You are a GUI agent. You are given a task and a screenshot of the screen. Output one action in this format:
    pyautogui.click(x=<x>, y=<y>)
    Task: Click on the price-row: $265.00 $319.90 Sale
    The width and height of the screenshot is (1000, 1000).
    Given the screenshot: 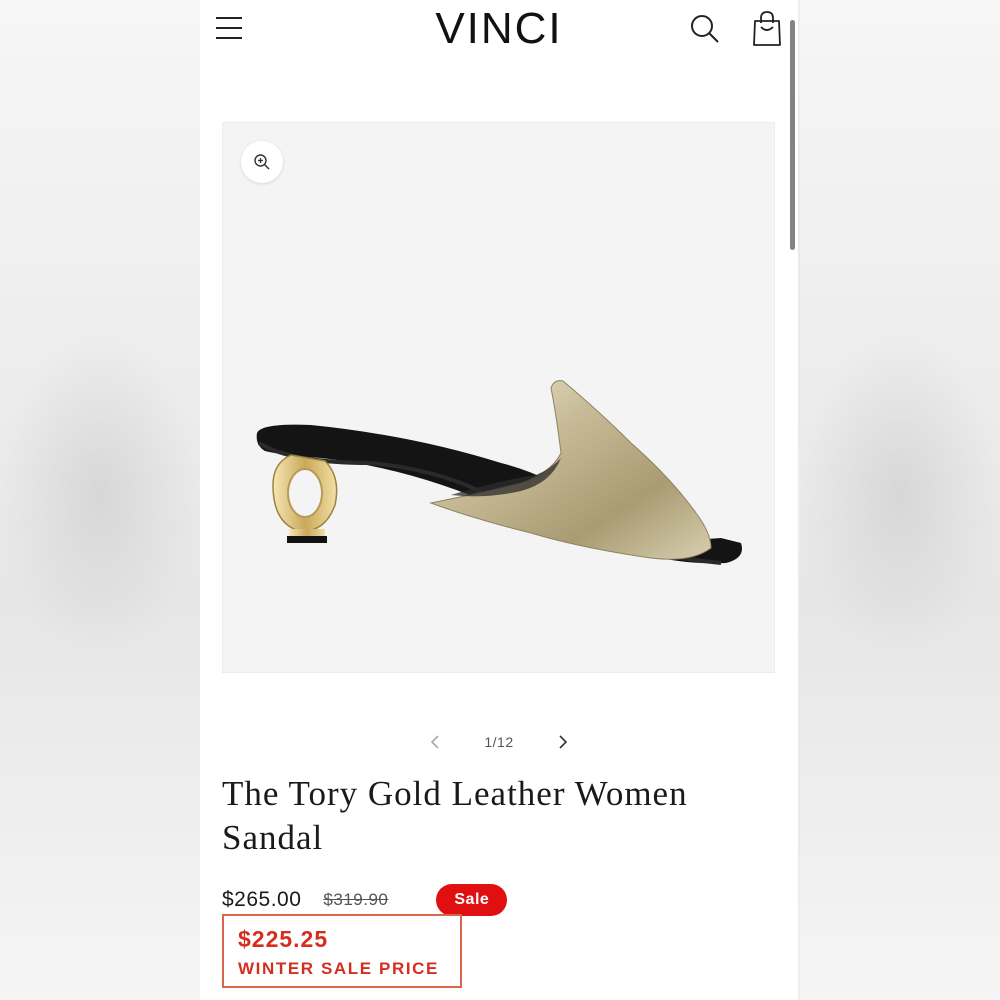 What is the action you would take?
    pyautogui.click(x=365, y=900)
    